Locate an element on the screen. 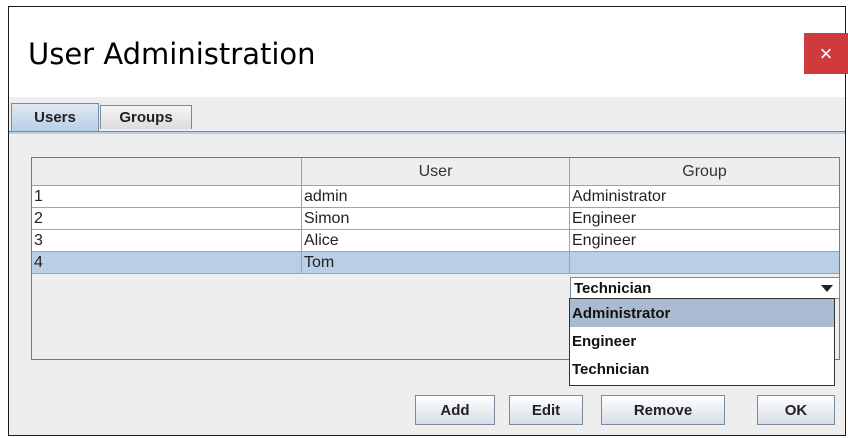 This screenshot has width=848, height=438. window-title: User Administration is located at coordinates (172, 54).